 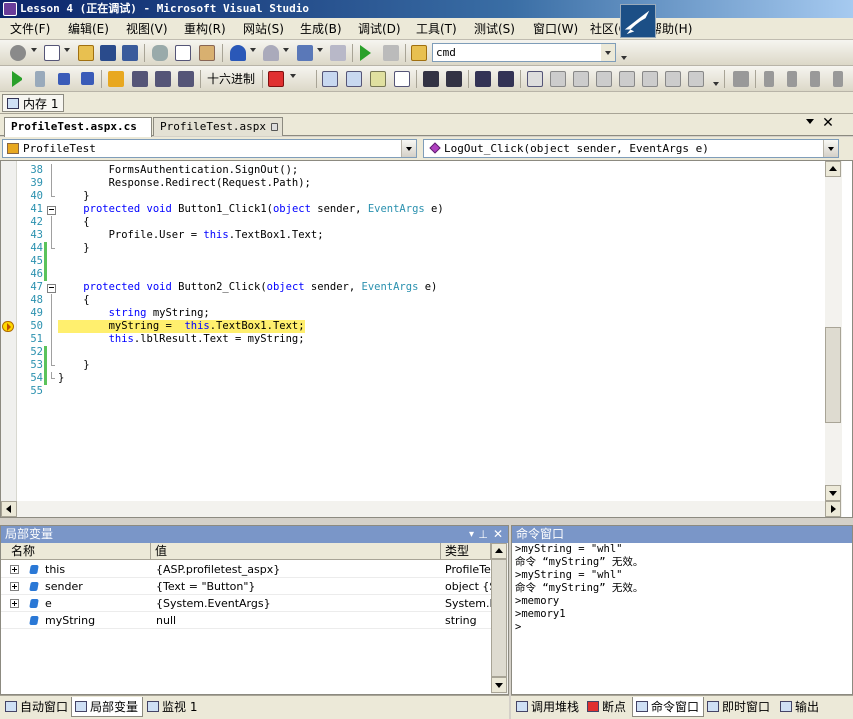 What do you see at coordinates (64, 79) in the screenshot?
I see `stop-debugging-icon` at bounding box center [64, 79].